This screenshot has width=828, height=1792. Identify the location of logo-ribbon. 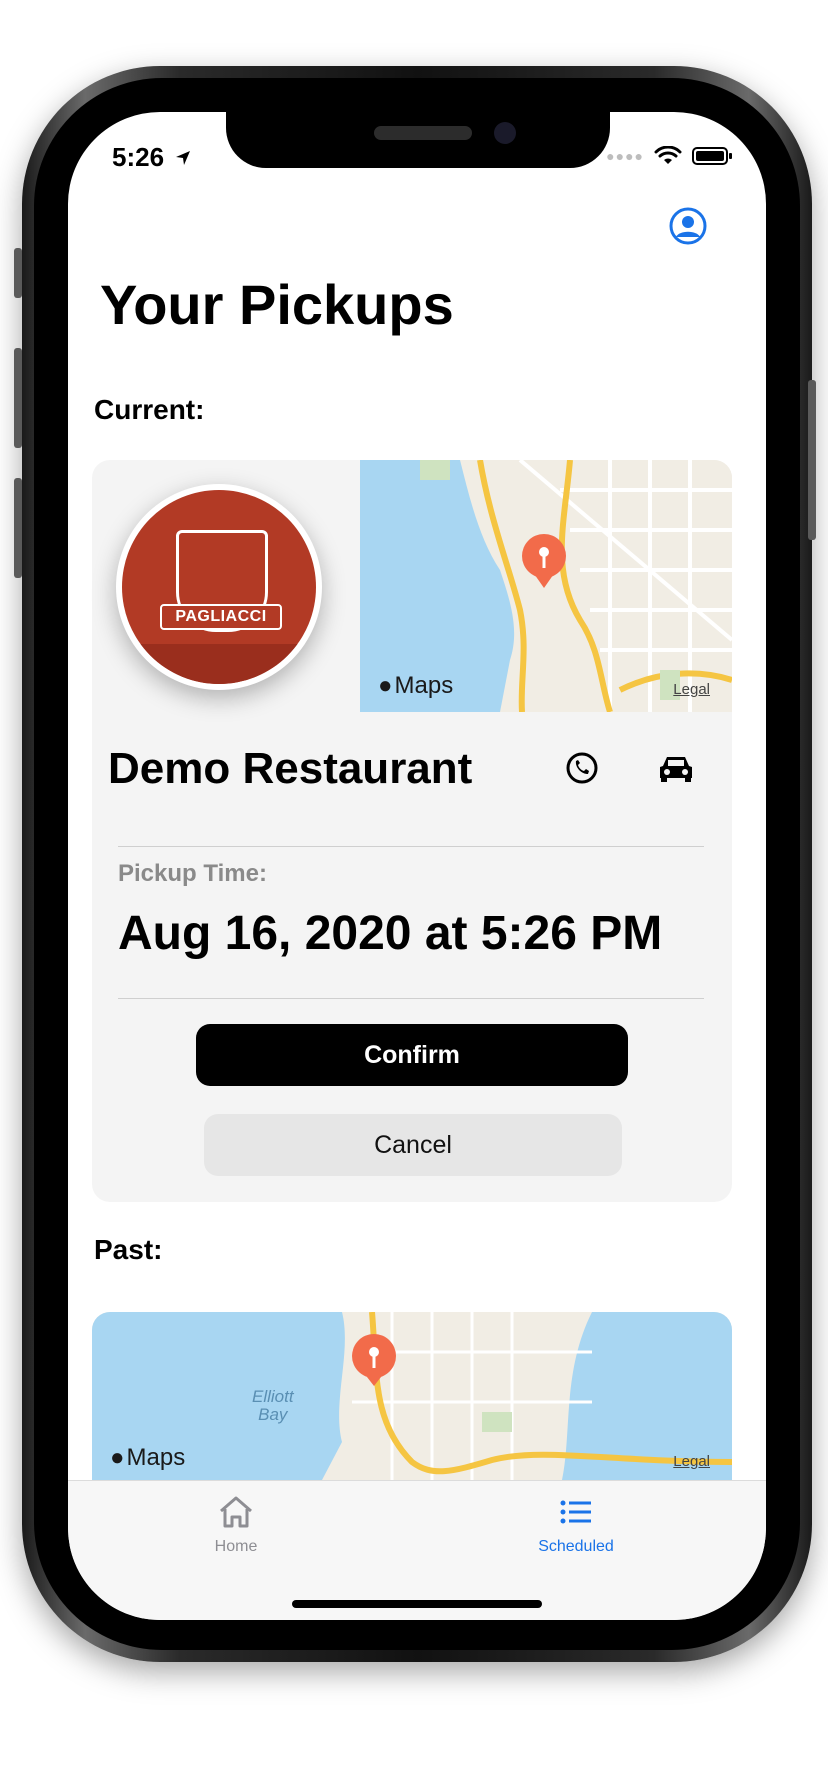
(219, 664).